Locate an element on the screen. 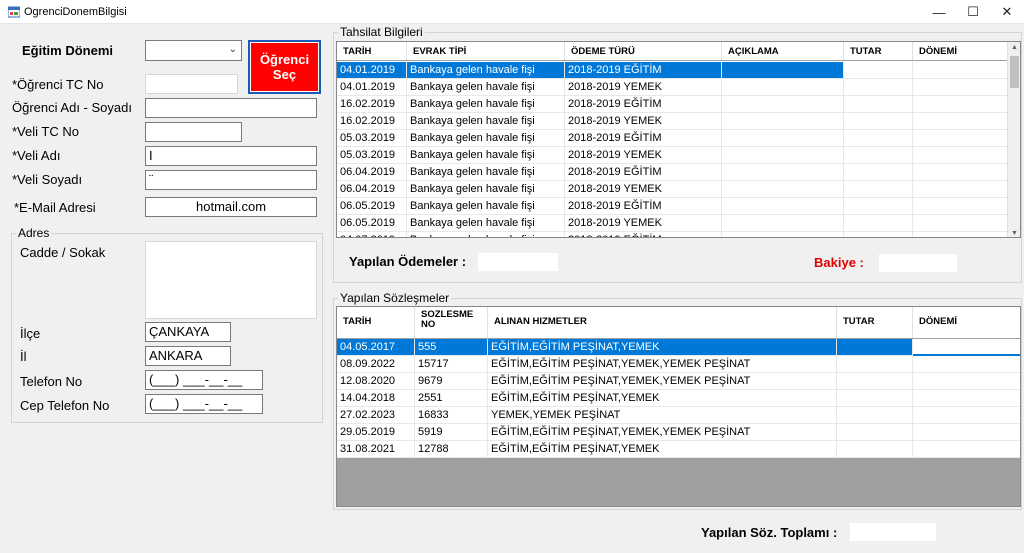 The width and height of the screenshot is (1024, 553). maximize-icon: ☐ is located at coordinates (973, 11).